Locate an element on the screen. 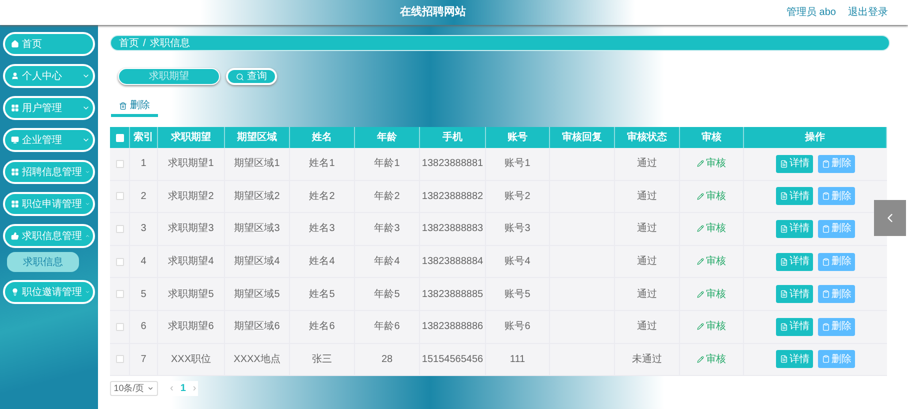 This screenshot has height=409, width=908. sidebar-item: 招聘信息管理 is located at coordinates (49, 172).